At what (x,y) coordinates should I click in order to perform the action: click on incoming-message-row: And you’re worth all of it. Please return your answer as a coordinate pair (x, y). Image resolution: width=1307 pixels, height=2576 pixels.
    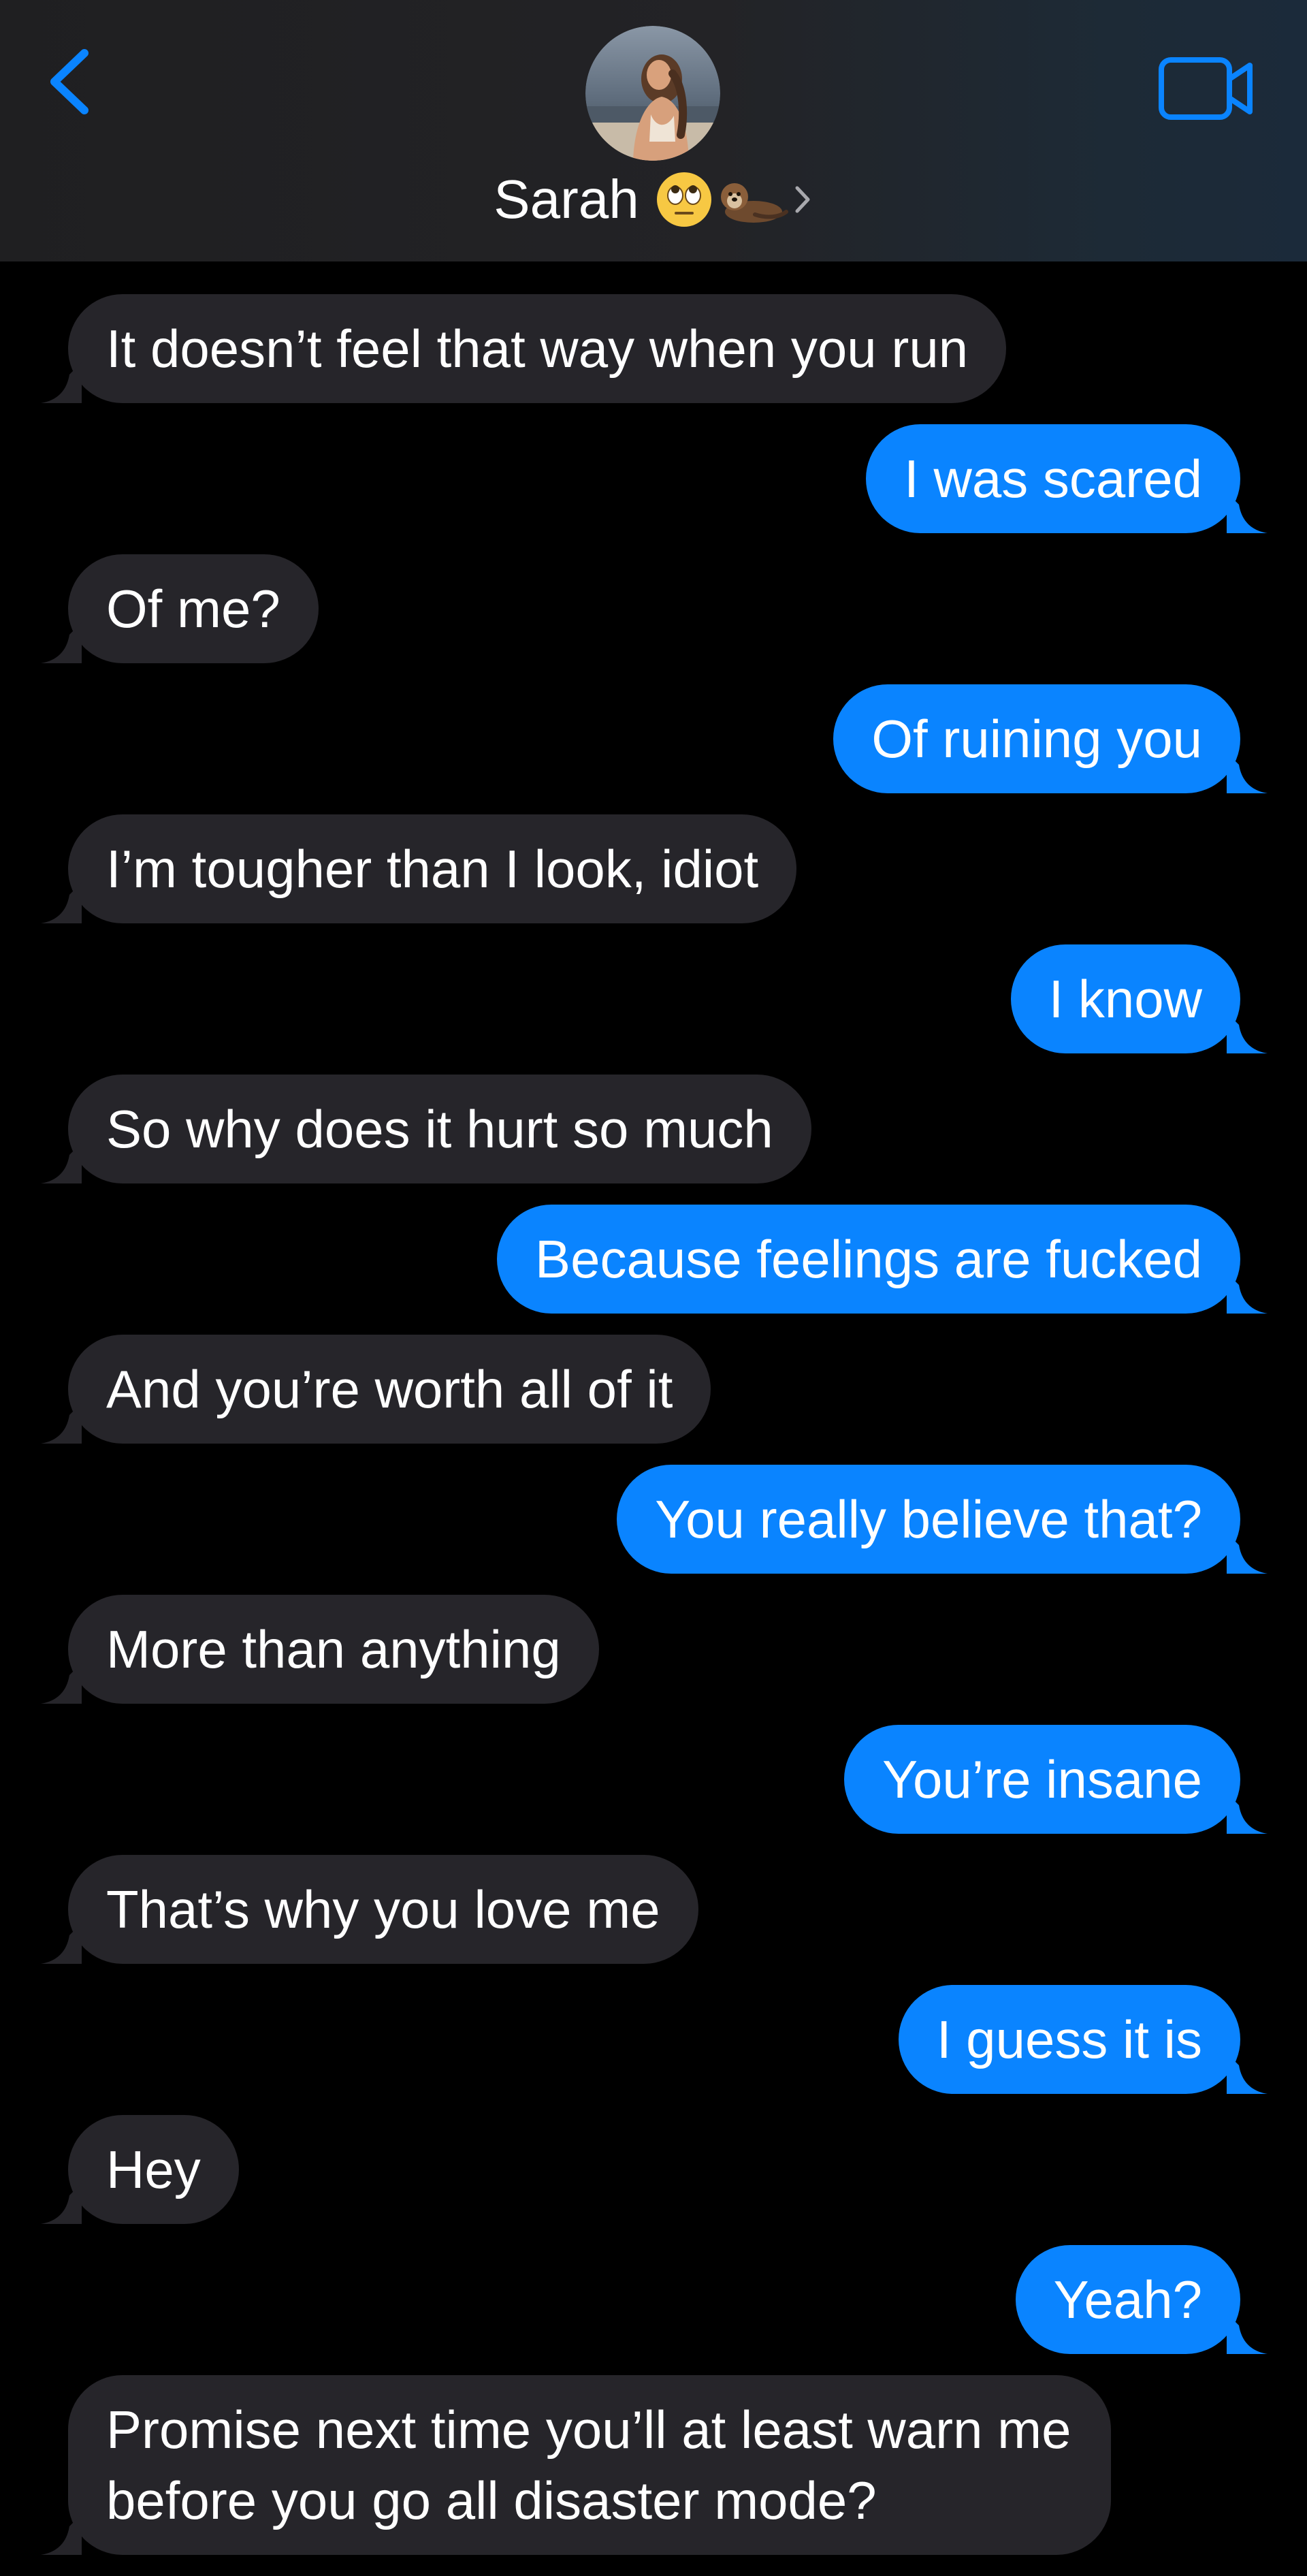
    Looking at the image, I should click on (654, 1389).